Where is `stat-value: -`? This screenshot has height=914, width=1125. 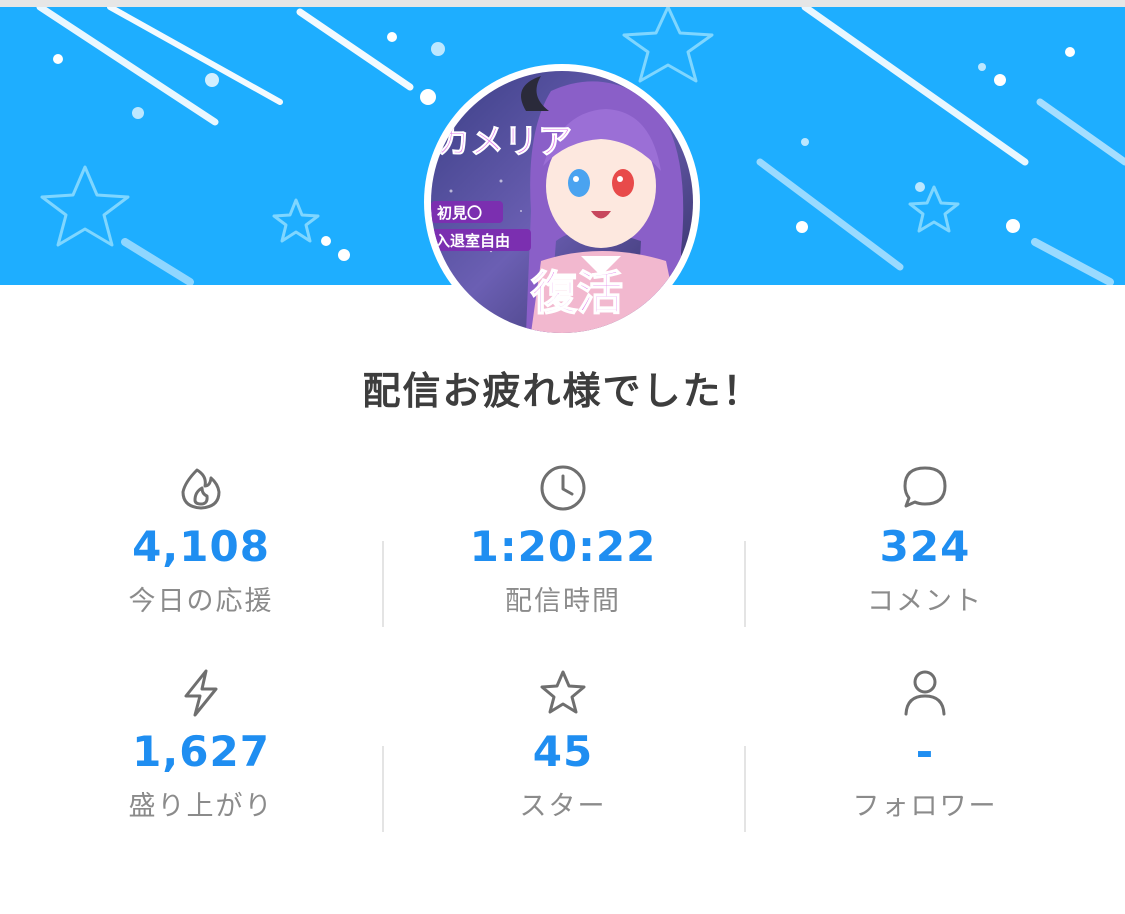
stat-value: - is located at coordinates (925, 751).